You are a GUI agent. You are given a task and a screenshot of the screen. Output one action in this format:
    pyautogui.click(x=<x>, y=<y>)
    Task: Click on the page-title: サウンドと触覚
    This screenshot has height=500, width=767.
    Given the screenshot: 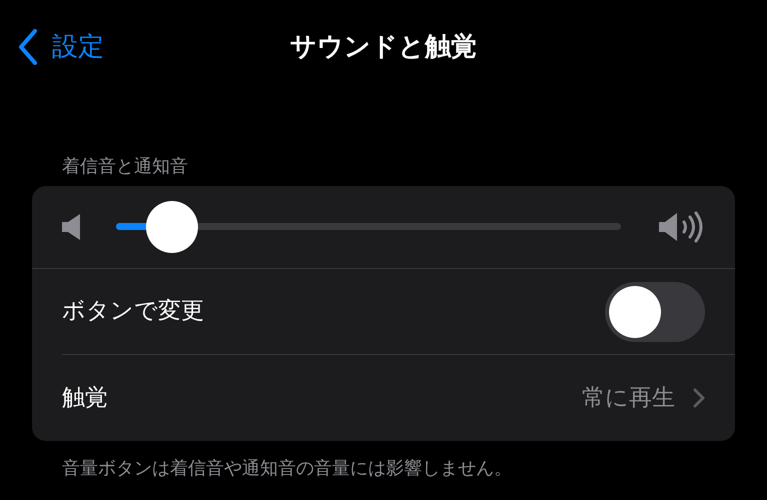 What is the action you would take?
    pyautogui.click(x=383, y=47)
    